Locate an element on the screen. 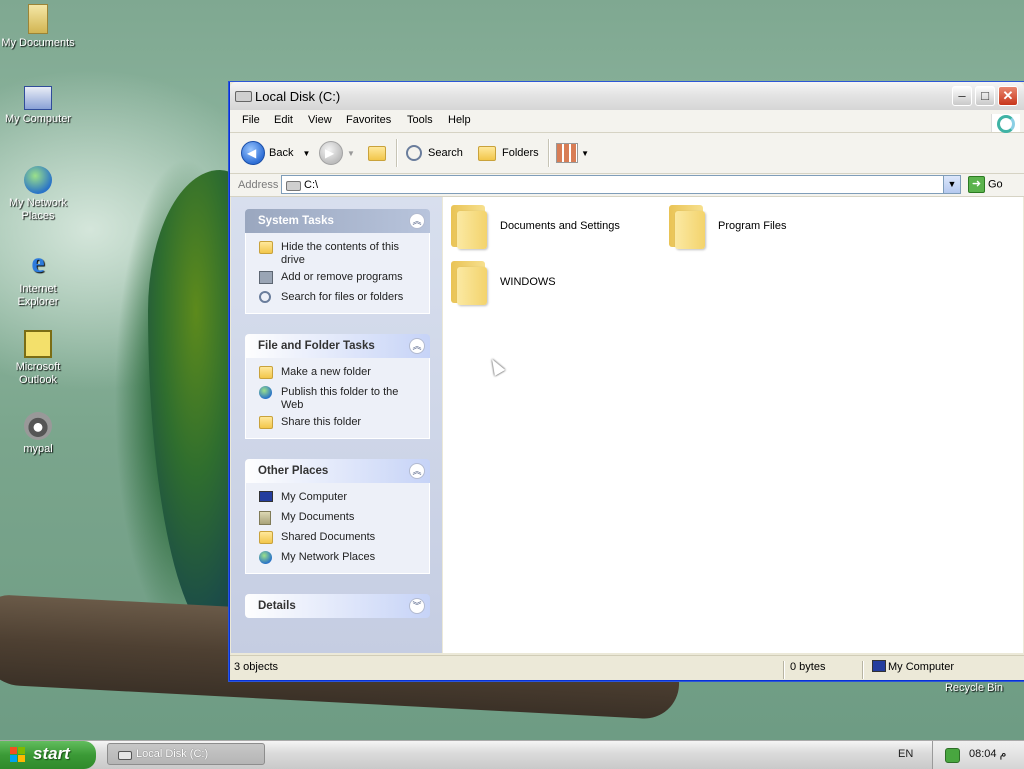 The image size is (1024, 769). views-button: ▼ is located at coordinates (572, 153).